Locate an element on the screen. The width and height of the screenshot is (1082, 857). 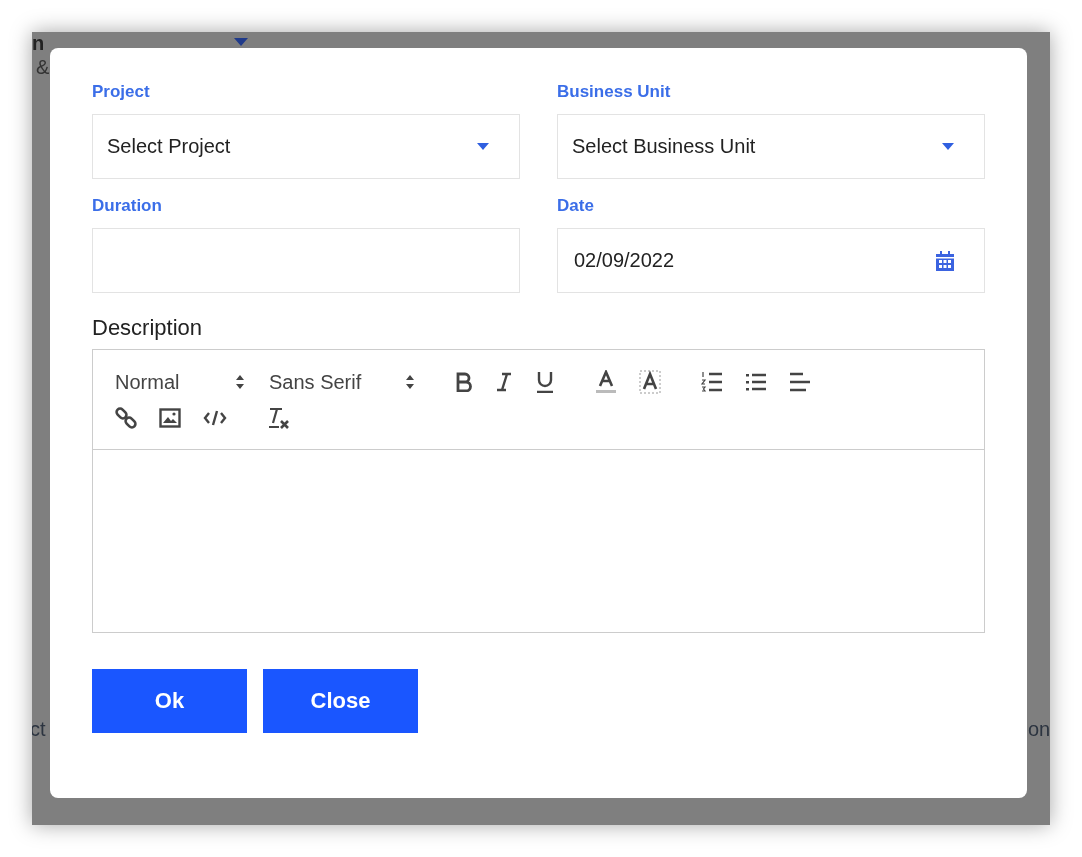
image-icon is located at coordinates (170, 418).